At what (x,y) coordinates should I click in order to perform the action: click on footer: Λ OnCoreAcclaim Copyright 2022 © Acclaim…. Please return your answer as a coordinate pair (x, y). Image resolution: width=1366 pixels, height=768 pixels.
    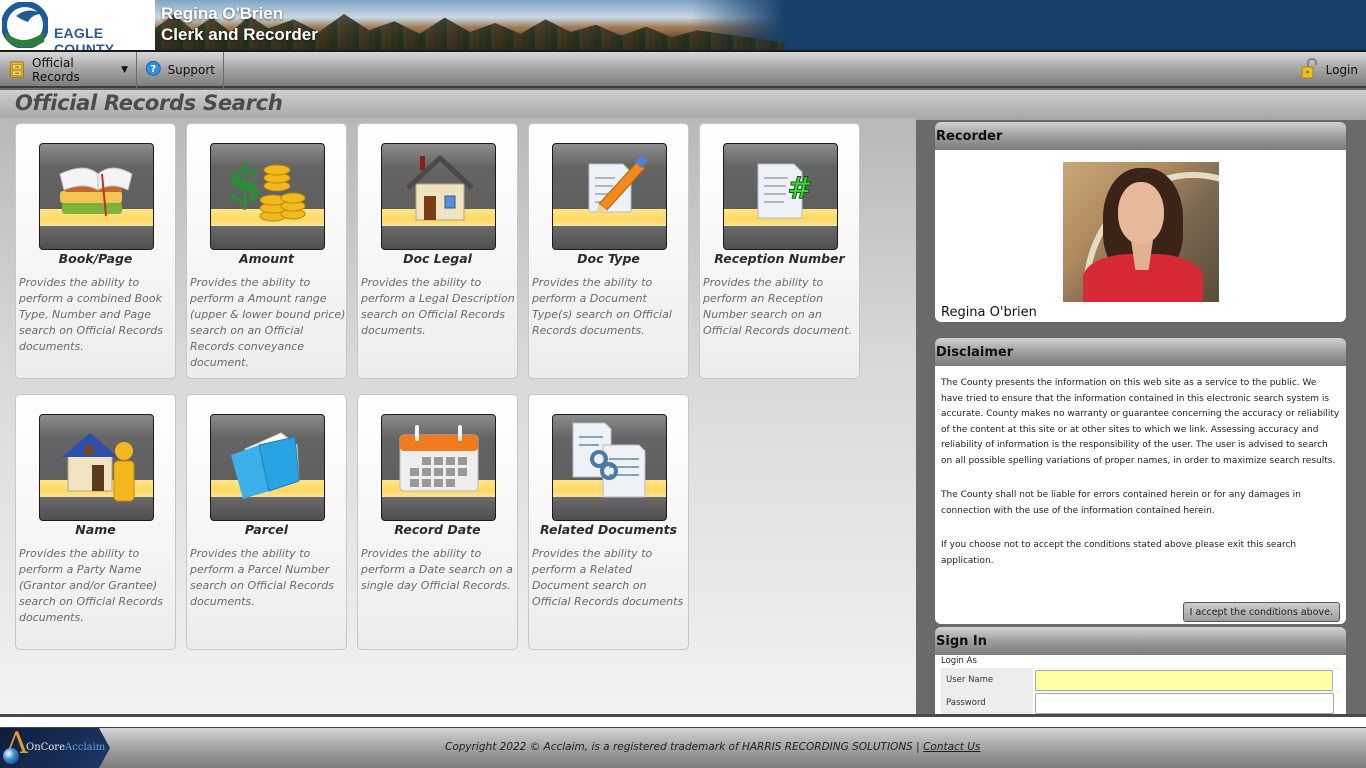
    Looking at the image, I should click on (683, 747).